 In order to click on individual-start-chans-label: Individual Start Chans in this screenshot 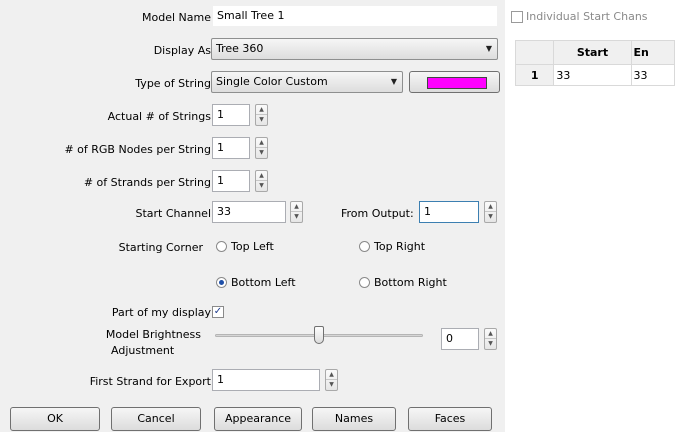, I will do `click(587, 16)`.